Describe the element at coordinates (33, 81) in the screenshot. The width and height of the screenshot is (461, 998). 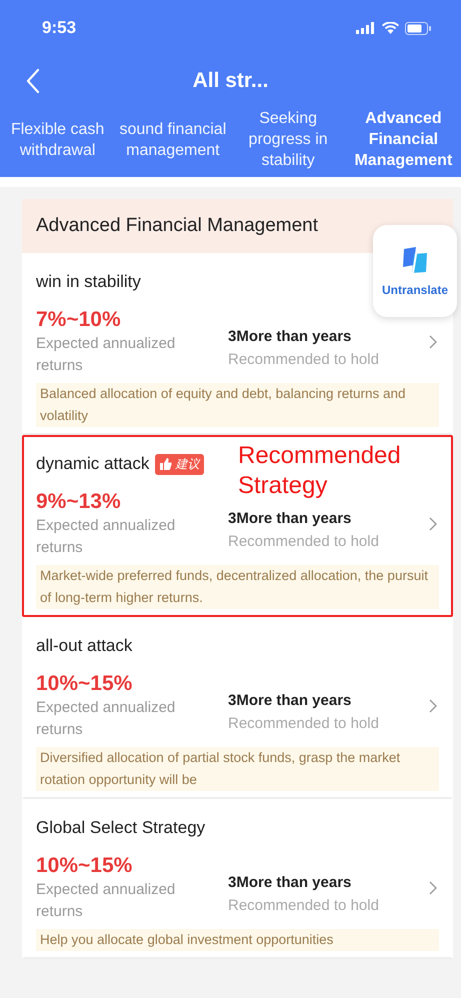
I see `back-icon` at that location.